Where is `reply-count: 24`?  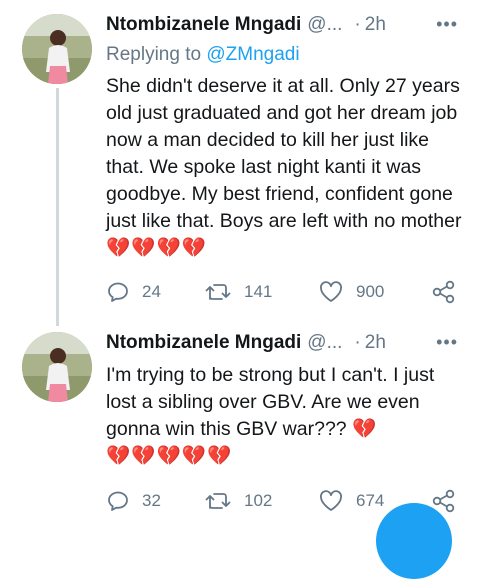
reply-count: 24 is located at coordinates (151, 291).